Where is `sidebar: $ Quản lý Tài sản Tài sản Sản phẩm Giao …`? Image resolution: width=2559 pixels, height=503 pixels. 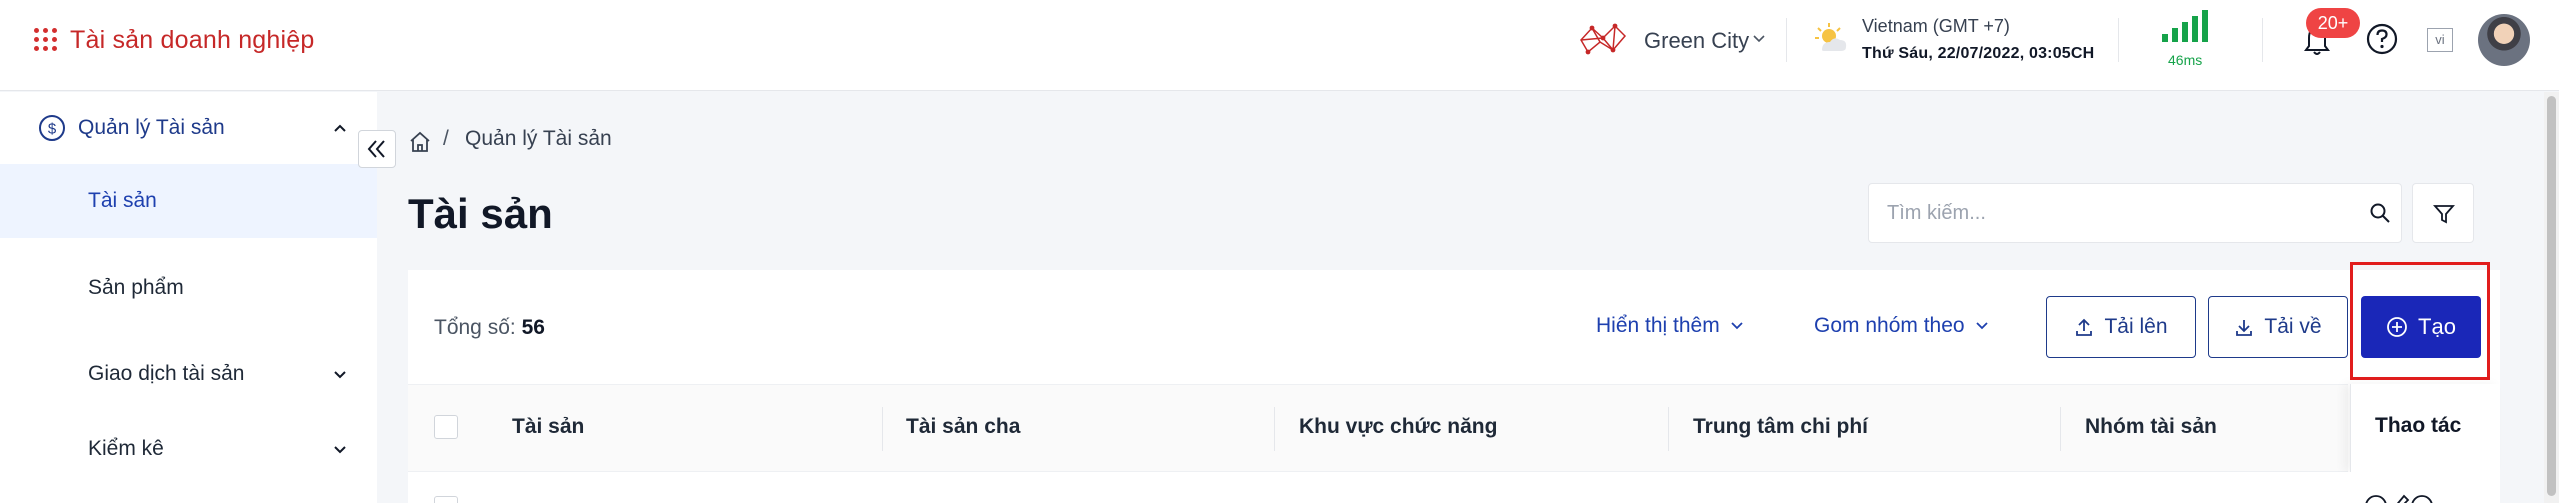 sidebar: $ Quản lý Tài sản Tài sản Sản phẩm Giao … is located at coordinates (188, 297).